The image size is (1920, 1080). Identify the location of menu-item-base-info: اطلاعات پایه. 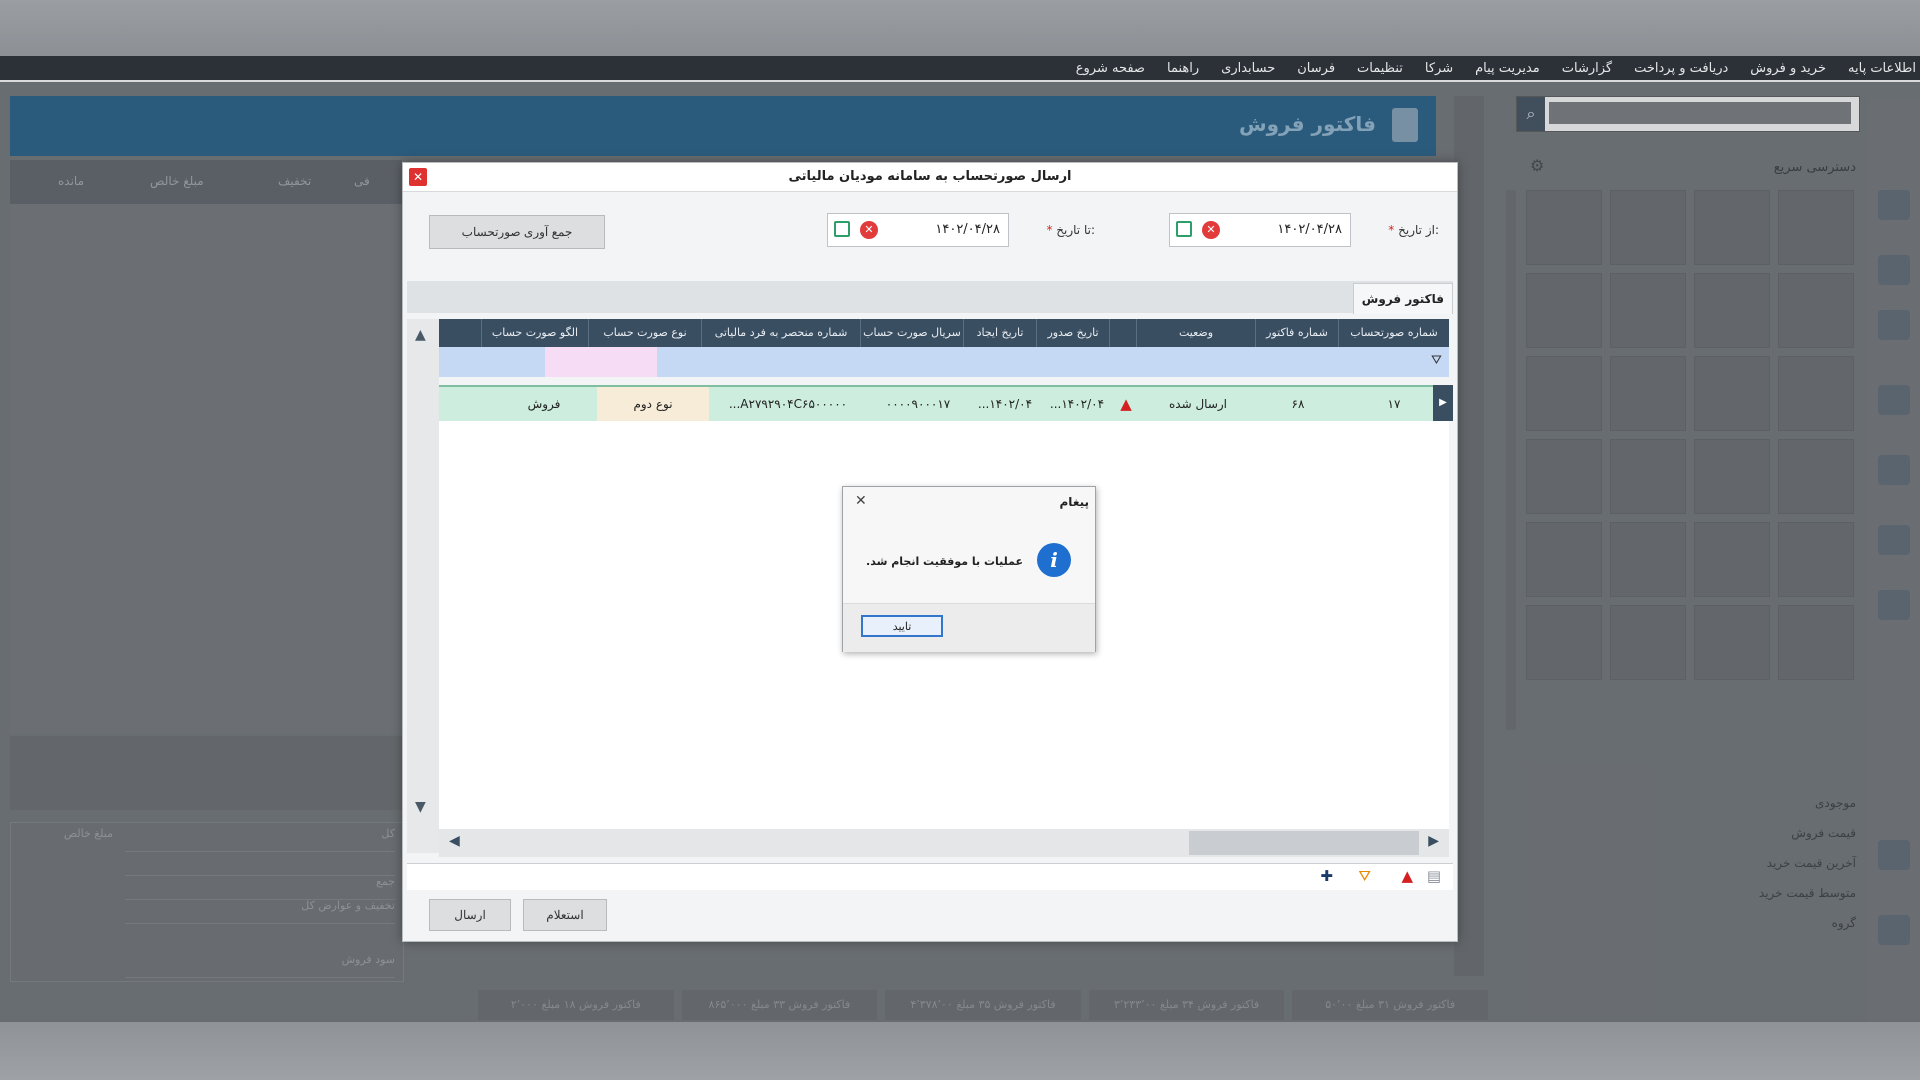
(1882, 68).